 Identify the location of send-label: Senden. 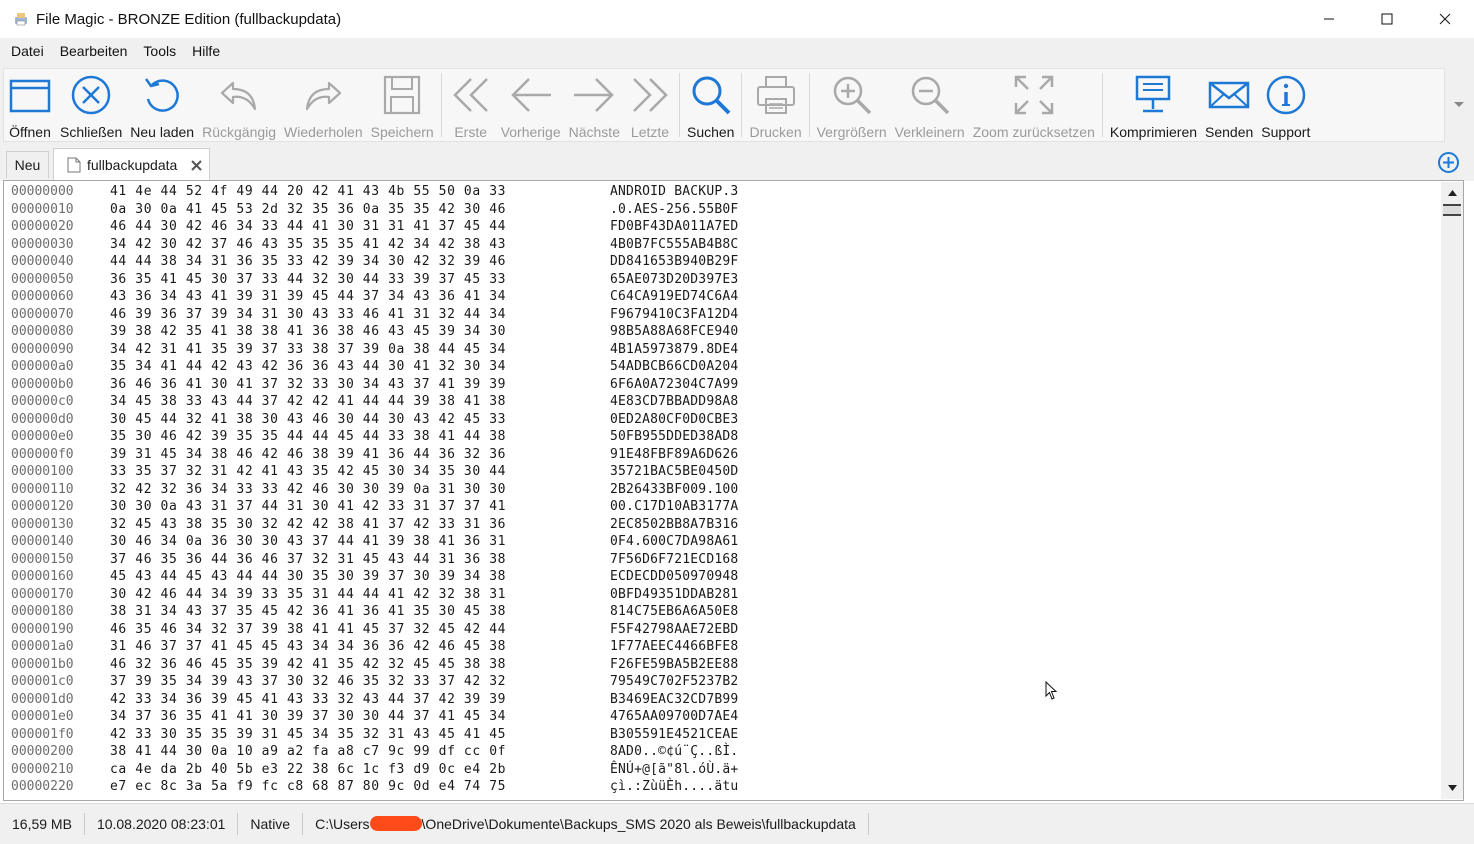
(1229, 132).